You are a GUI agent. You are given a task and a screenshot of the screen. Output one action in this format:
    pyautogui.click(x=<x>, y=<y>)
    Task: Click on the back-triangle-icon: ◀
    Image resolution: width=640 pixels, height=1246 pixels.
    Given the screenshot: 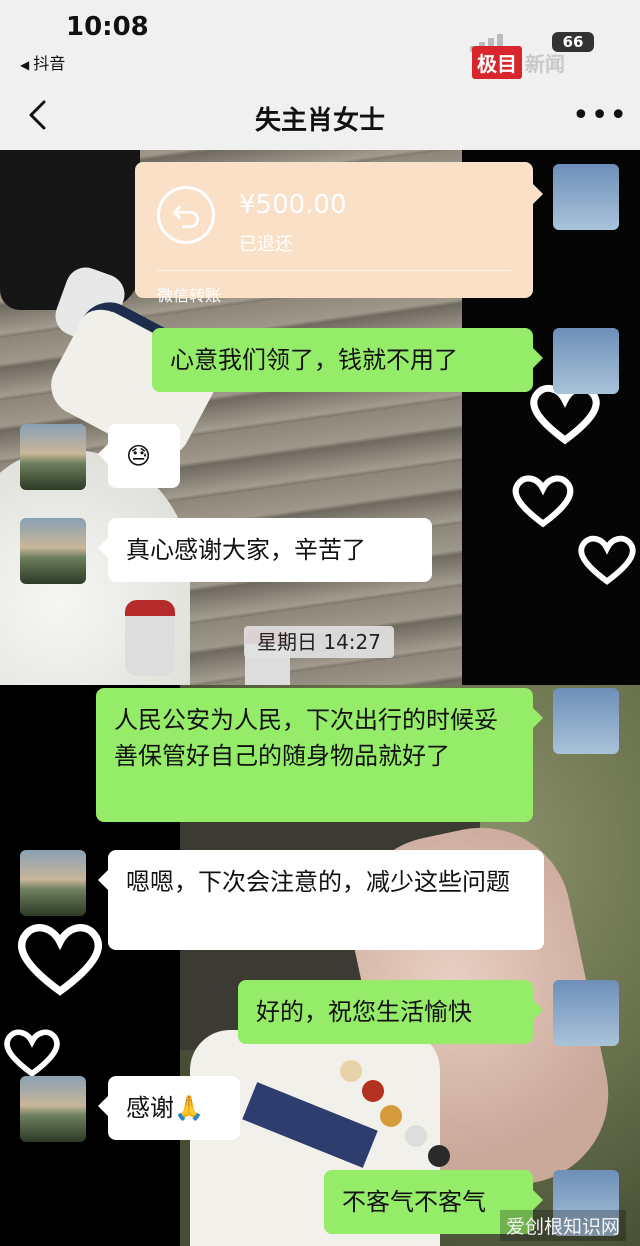 What is the action you would take?
    pyautogui.click(x=25, y=65)
    